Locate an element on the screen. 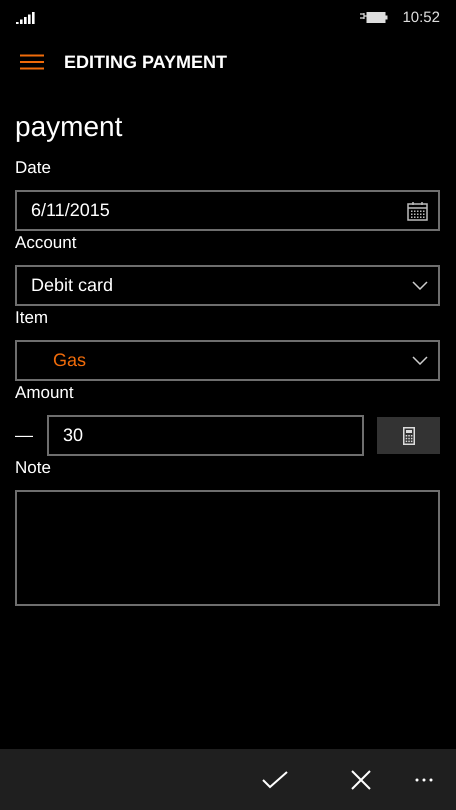  date-field: 6/11/2015 is located at coordinates (227, 210).